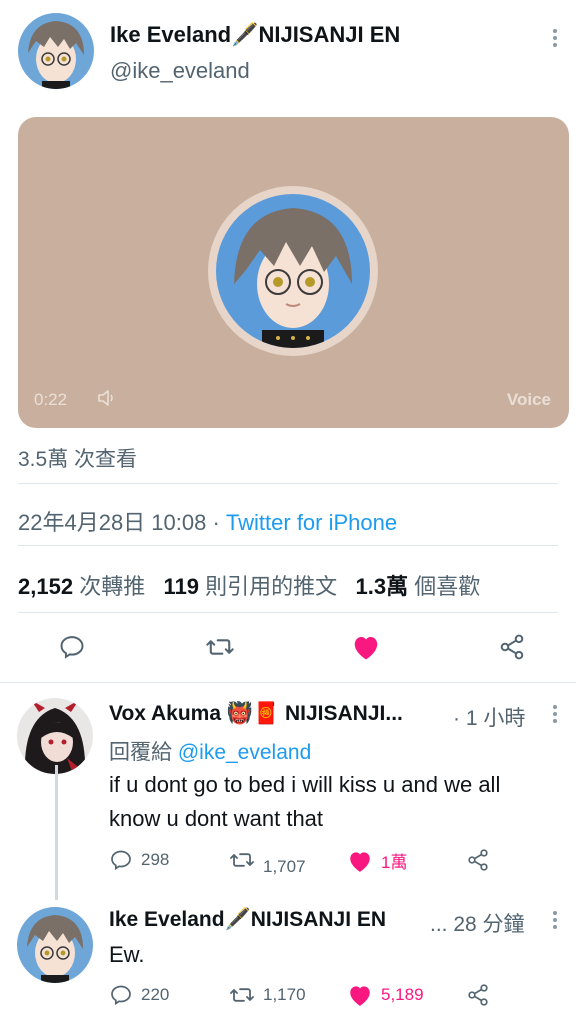  What do you see at coordinates (382, 586) in the screenshot?
I see `likes-count: 1.3萬` at bounding box center [382, 586].